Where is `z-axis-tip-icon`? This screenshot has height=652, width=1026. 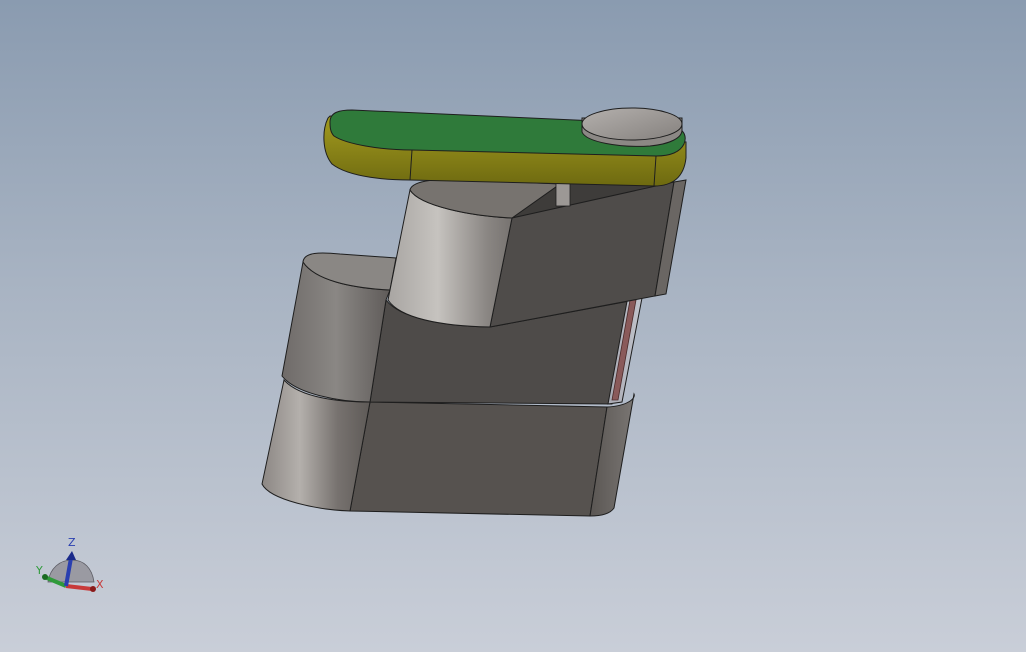 z-axis-tip-icon is located at coordinates (71, 555).